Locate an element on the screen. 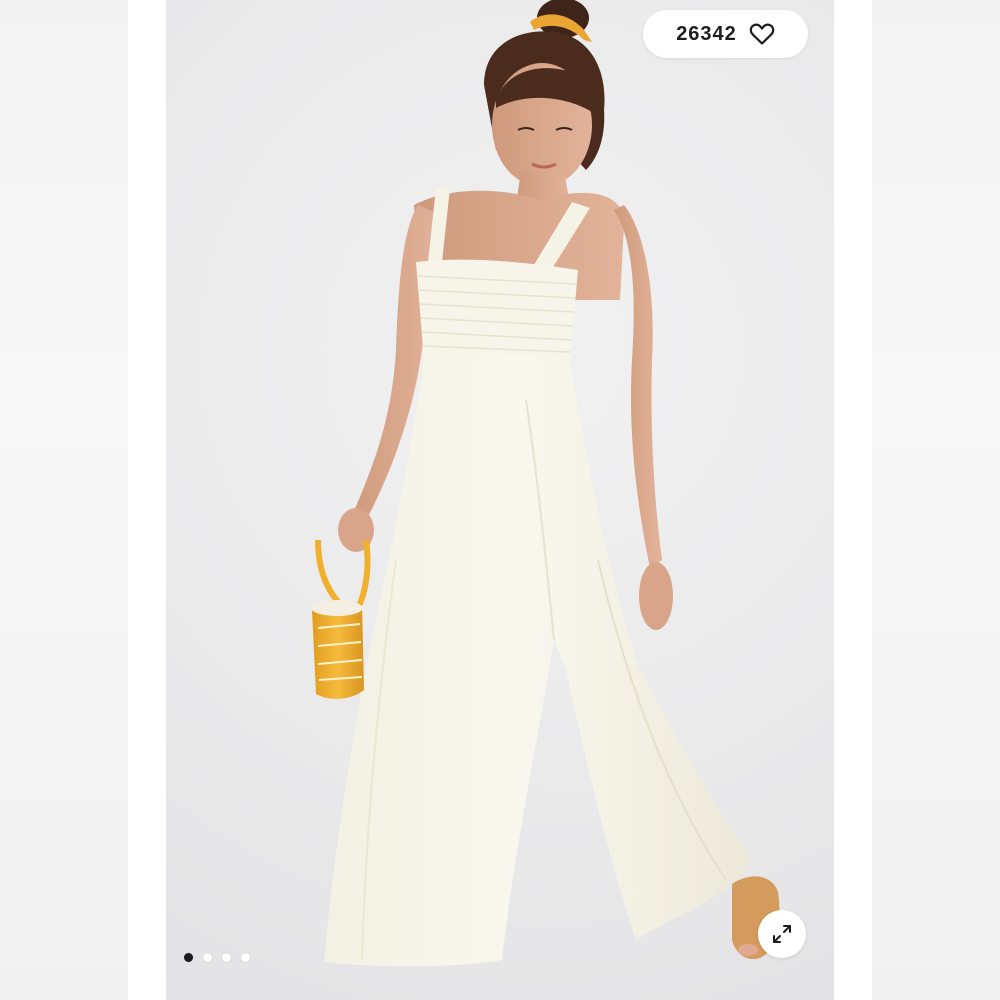 The height and width of the screenshot is (1000, 1000). right-blurred-margin is located at coordinates (936, 500).